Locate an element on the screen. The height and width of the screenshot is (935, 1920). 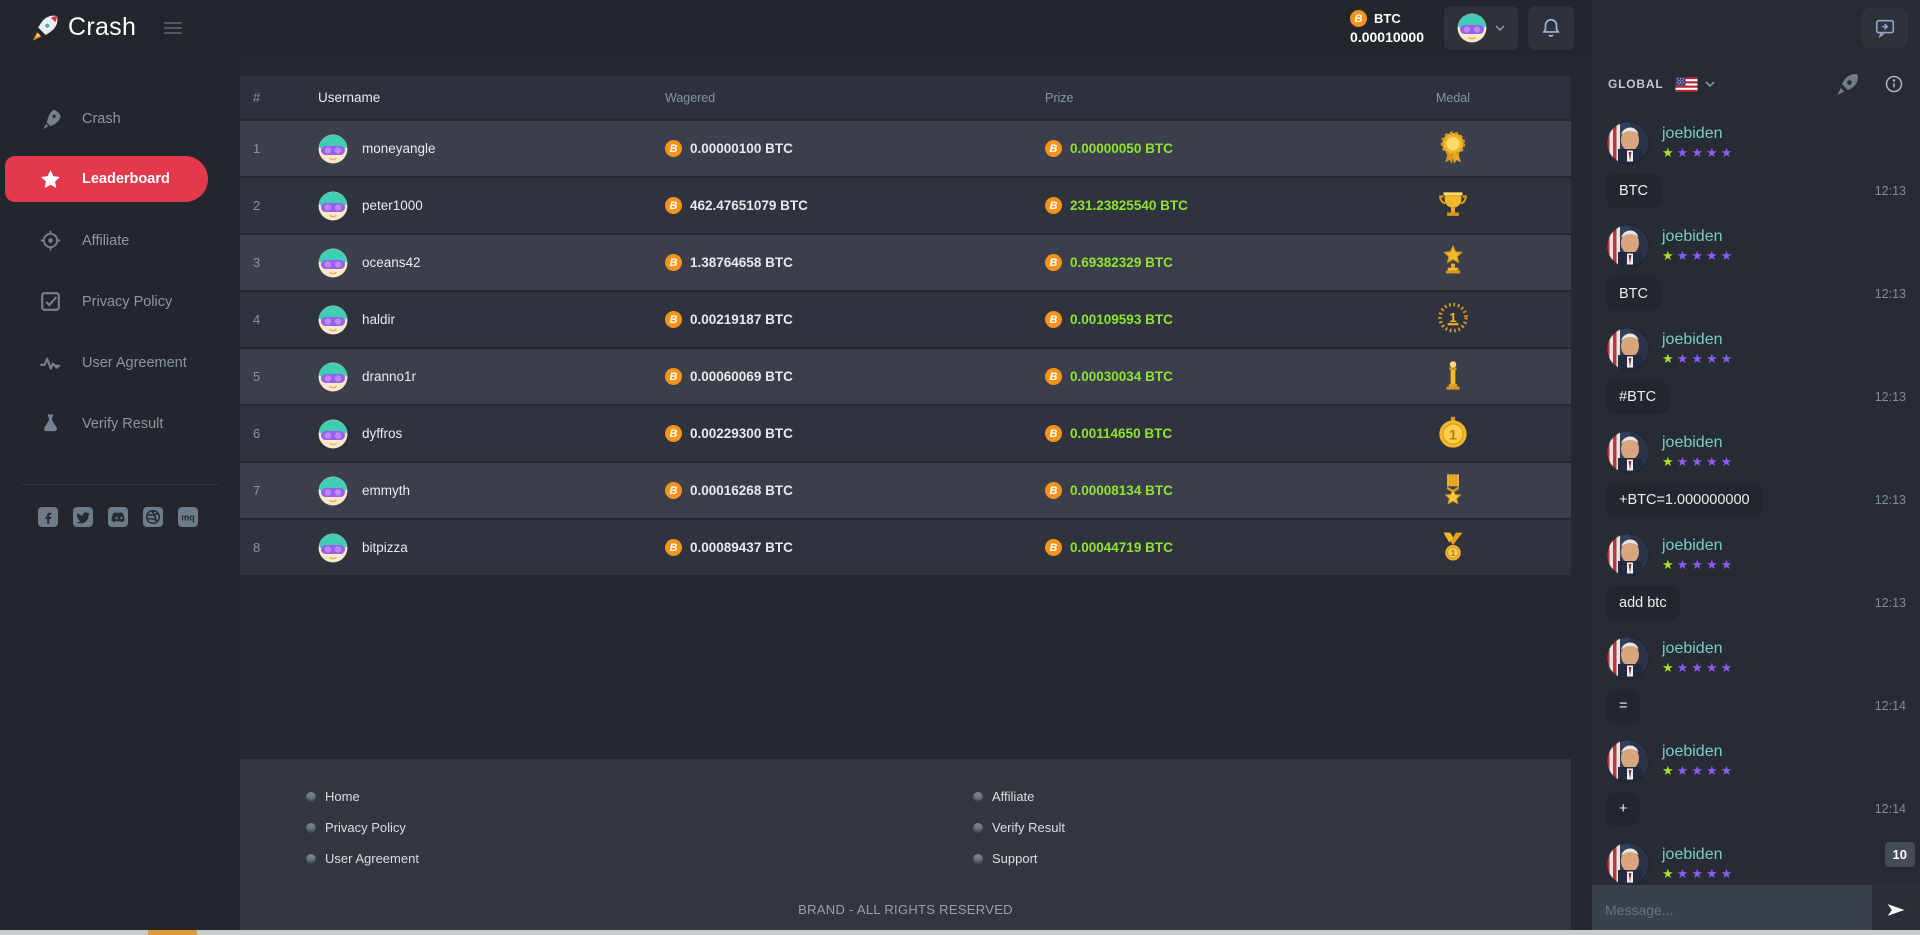
star-ribbon-medal-icon is located at coordinates (1453, 491).